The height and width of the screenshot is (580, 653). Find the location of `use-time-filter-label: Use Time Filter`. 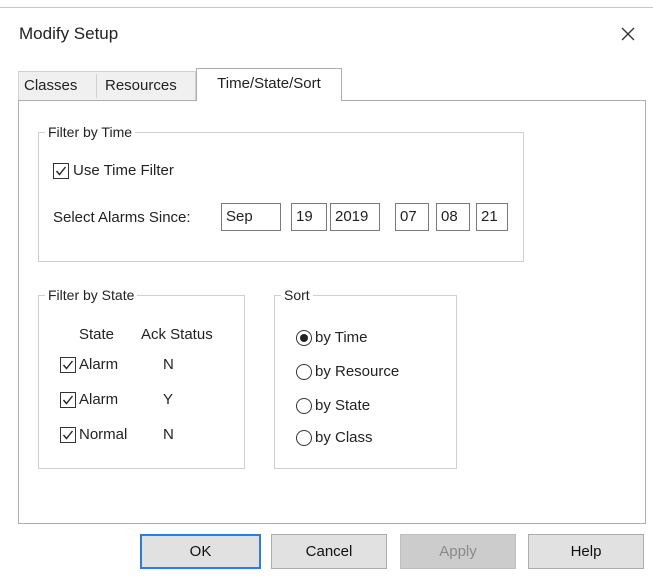

use-time-filter-label: Use Time Filter is located at coordinates (123, 170).